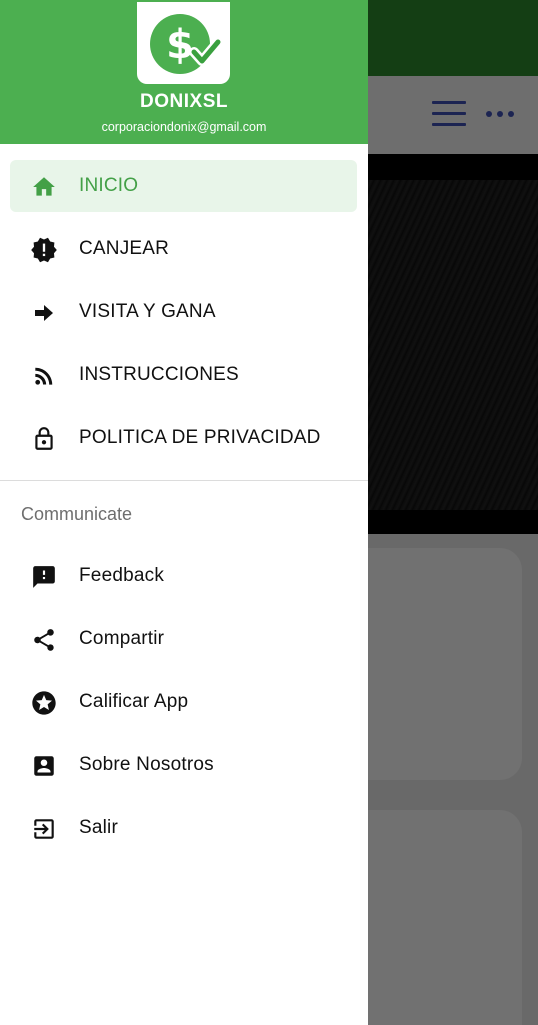  Describe the element at coordinates (124, 248) in the screenshot. I see `menu-item-label: CANJEAR` at that location.